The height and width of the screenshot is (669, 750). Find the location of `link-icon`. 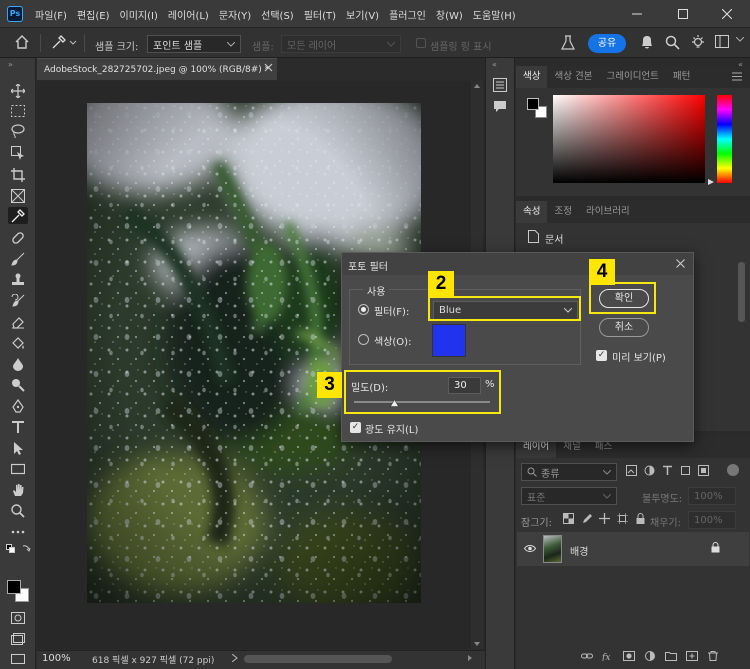

link-icon is located at coordinates (587, 656).